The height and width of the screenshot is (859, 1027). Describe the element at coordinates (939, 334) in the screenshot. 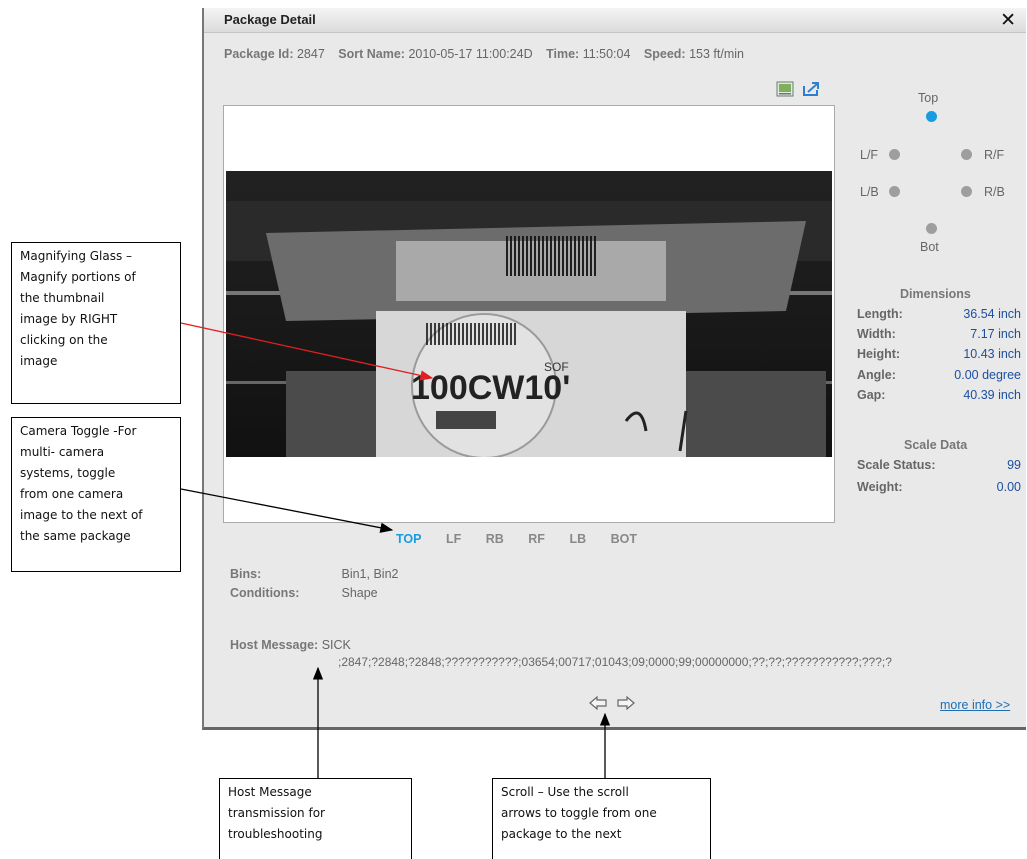

I see `dimension-row: Width: 7.17 inch` at that location.